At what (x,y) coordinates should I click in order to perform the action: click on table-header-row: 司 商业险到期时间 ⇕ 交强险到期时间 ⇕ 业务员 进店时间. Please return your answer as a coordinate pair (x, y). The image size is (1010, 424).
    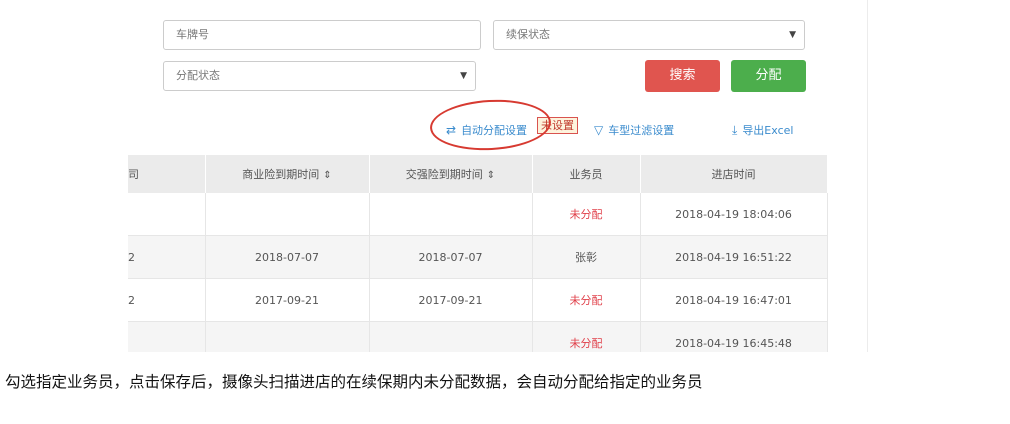
    Looking at the image, I should click on (478, 174).